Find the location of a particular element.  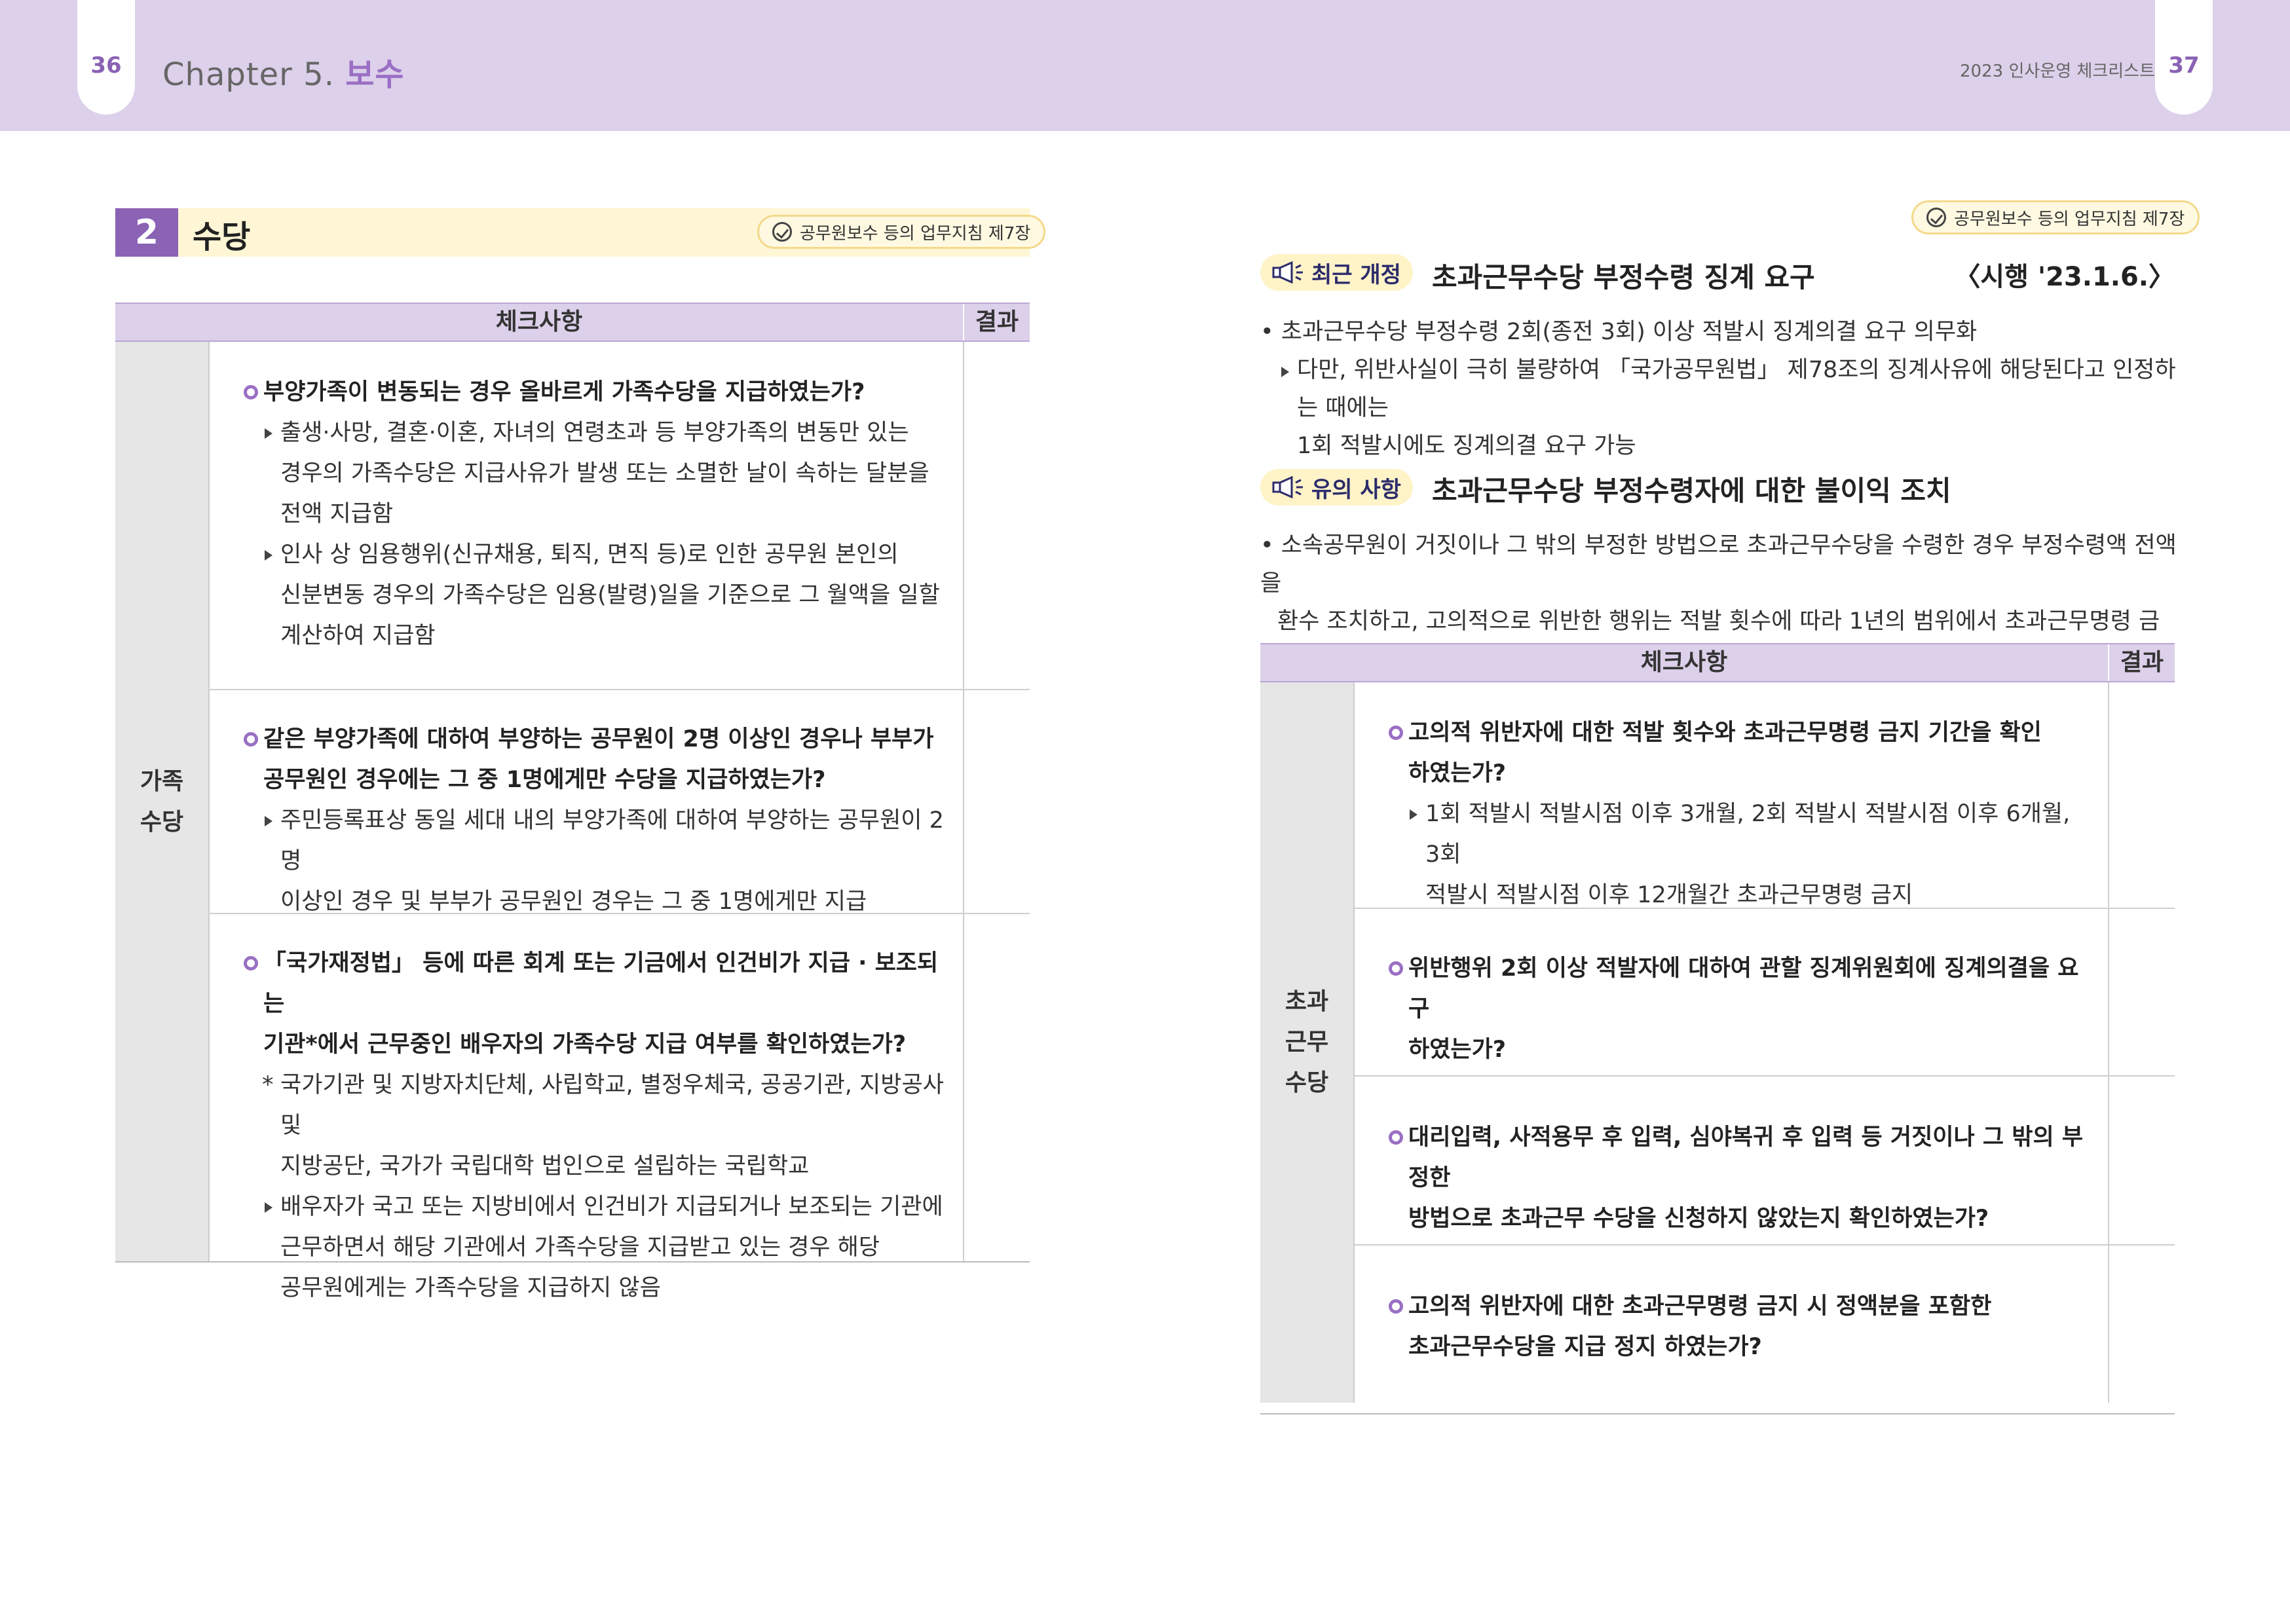

question-line: 방법으로 초과근무 수당을 신청하지 않았는지 확인하였는가? is located at coordinates (1698, 1219).